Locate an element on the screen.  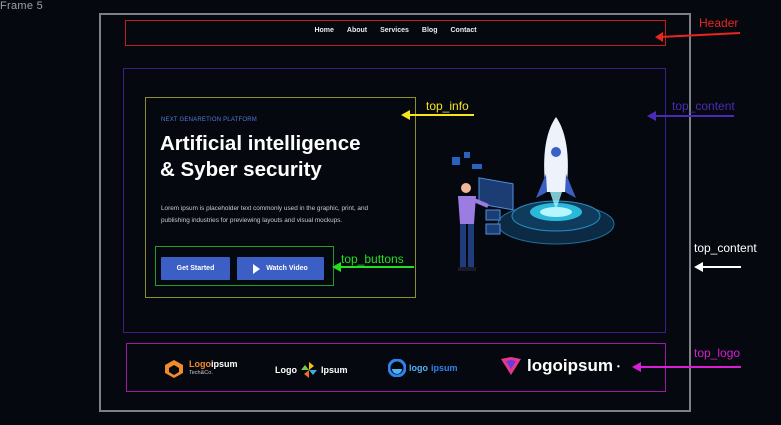
play-icon is located at coordinates (257, 268).